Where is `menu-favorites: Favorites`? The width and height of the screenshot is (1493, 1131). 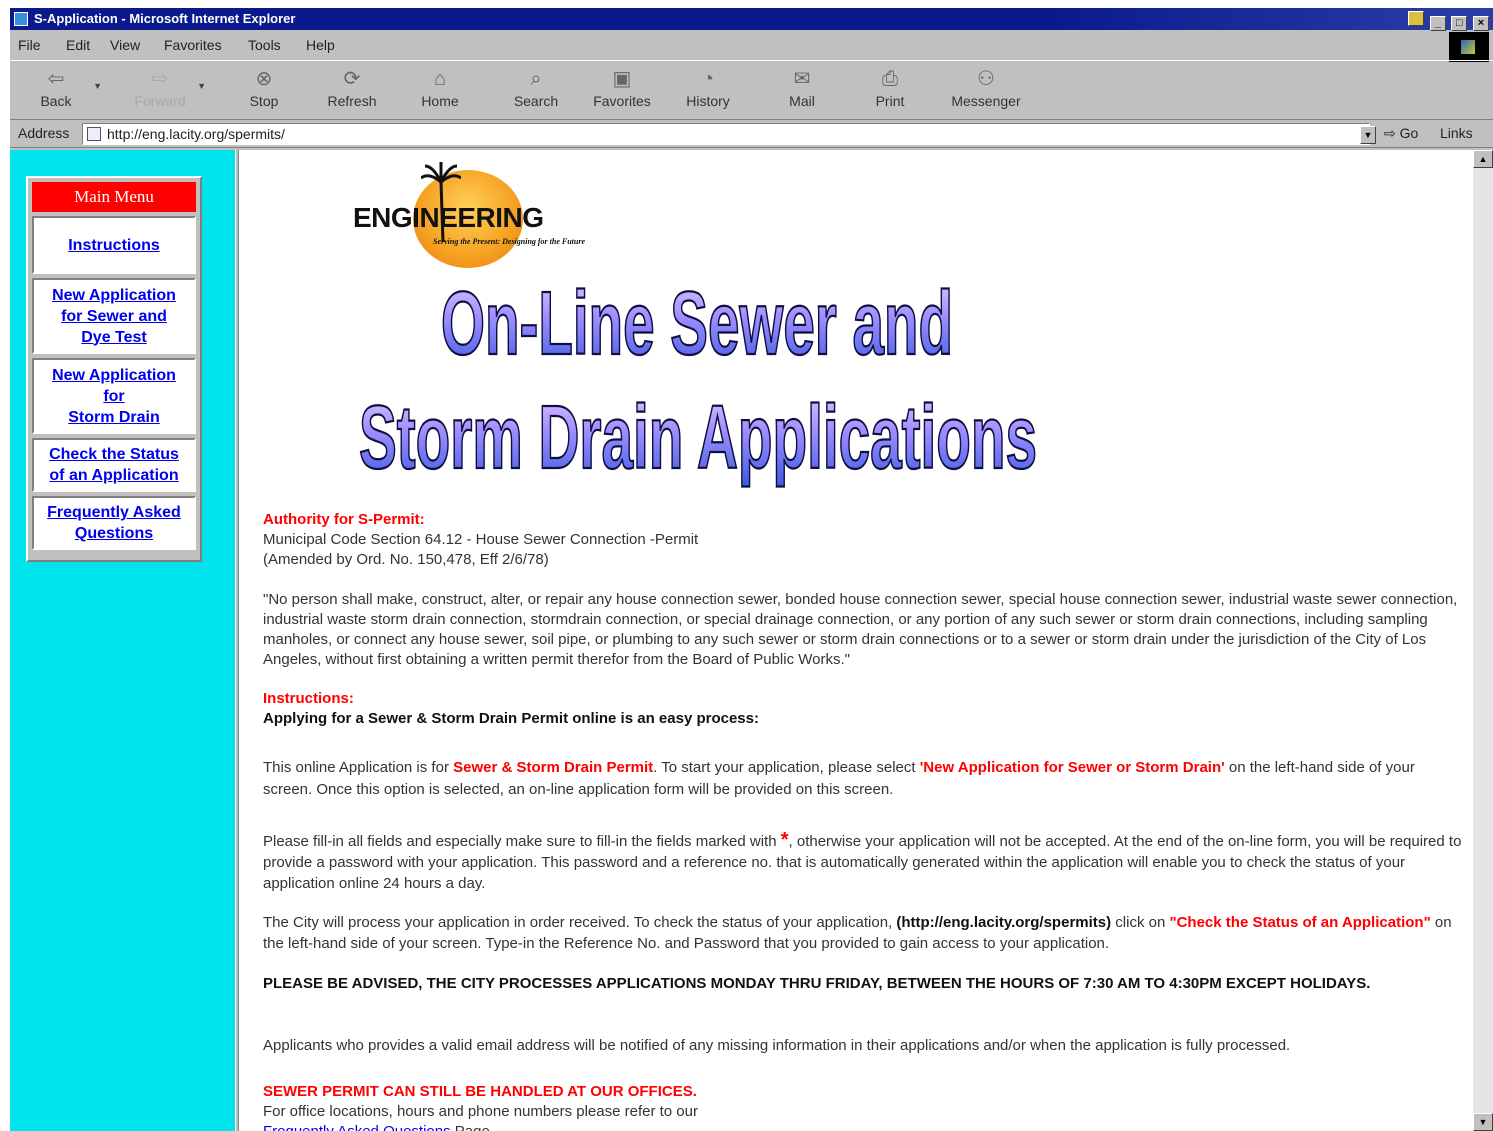 menu-favorites: Favorites is located at coordinates (193, 45).